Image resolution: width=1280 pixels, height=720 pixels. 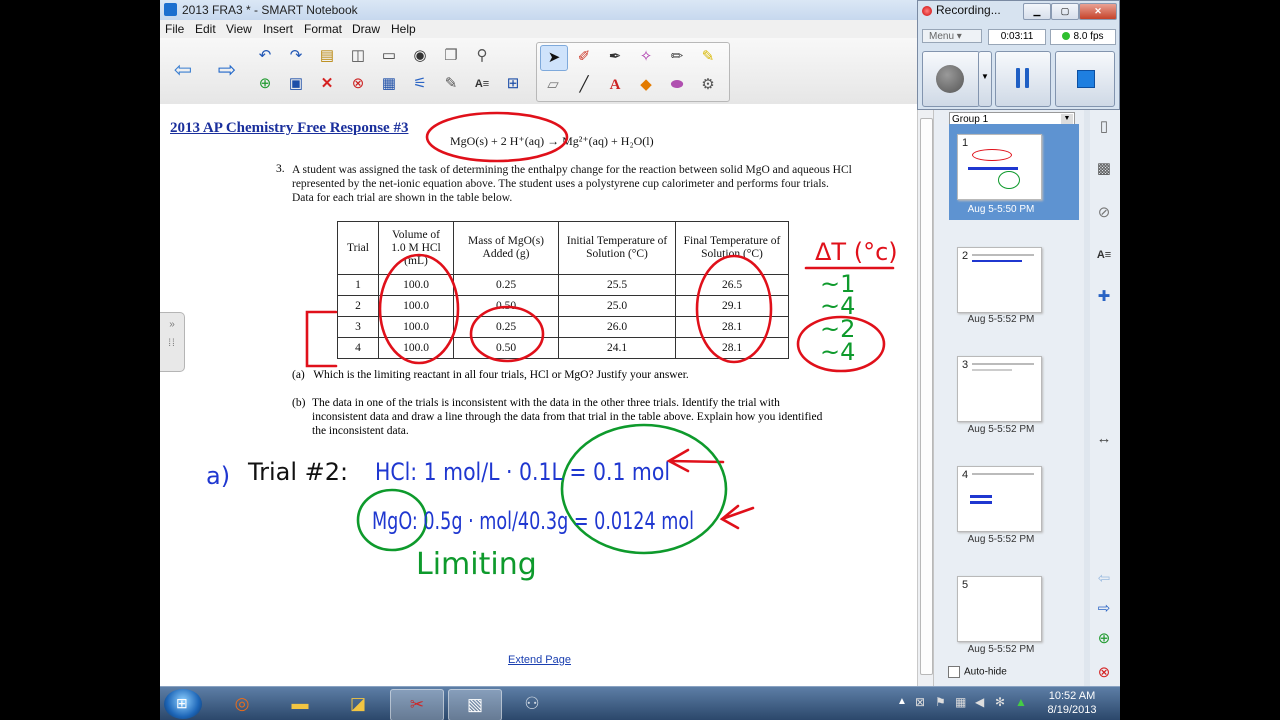 What do you see at coordinates (985, 79) in the screenshot?
I see `record-options-button: ▼` at bounding box center [985, 79].